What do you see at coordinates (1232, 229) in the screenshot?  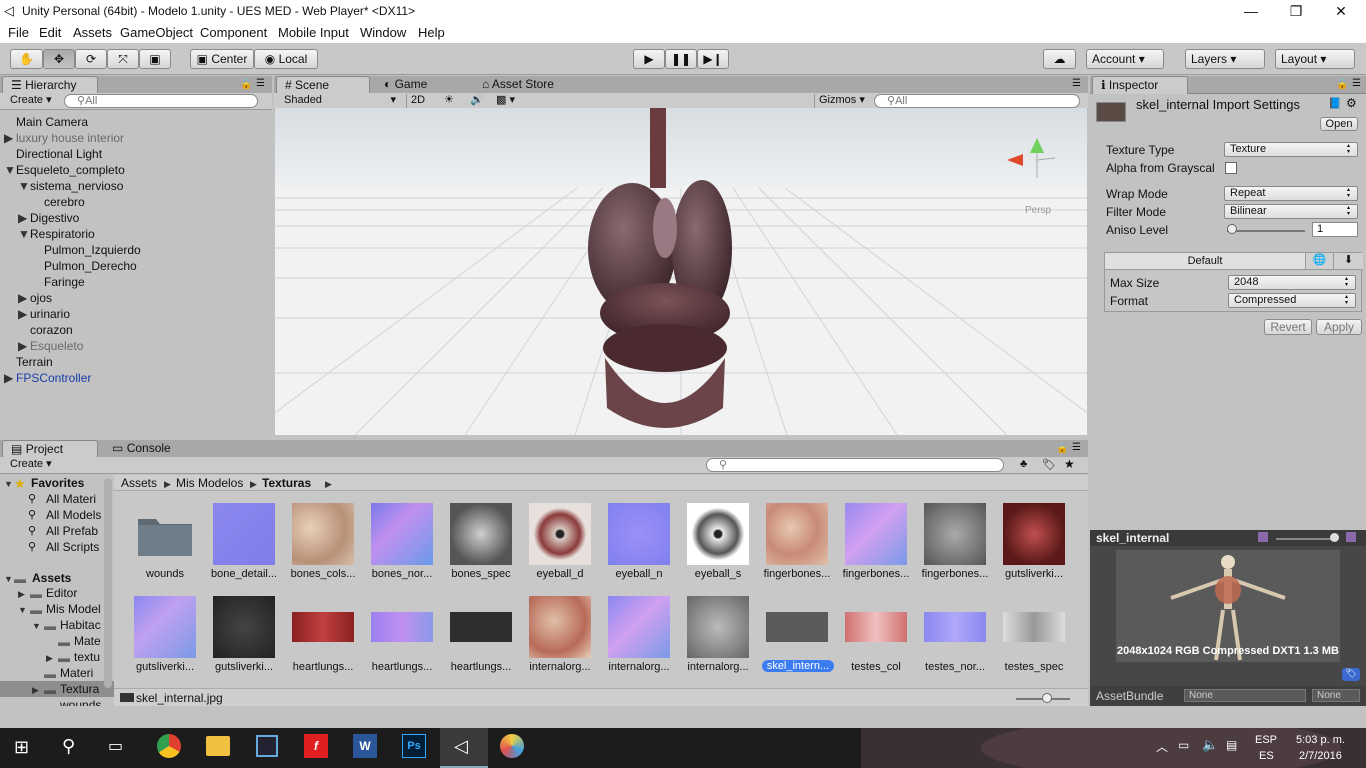 I see `aniso-slider-handle` at bounding box center [1232, 229].